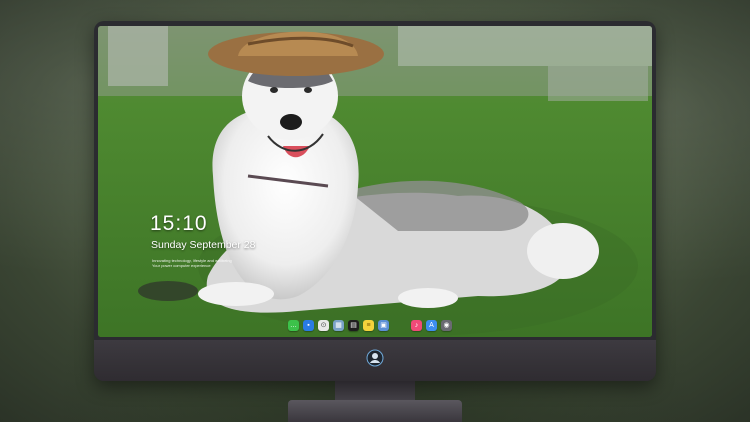  Describe the element at coordinates (375, 411) in the screenshot. I see `monitor-stand-base` at that location.